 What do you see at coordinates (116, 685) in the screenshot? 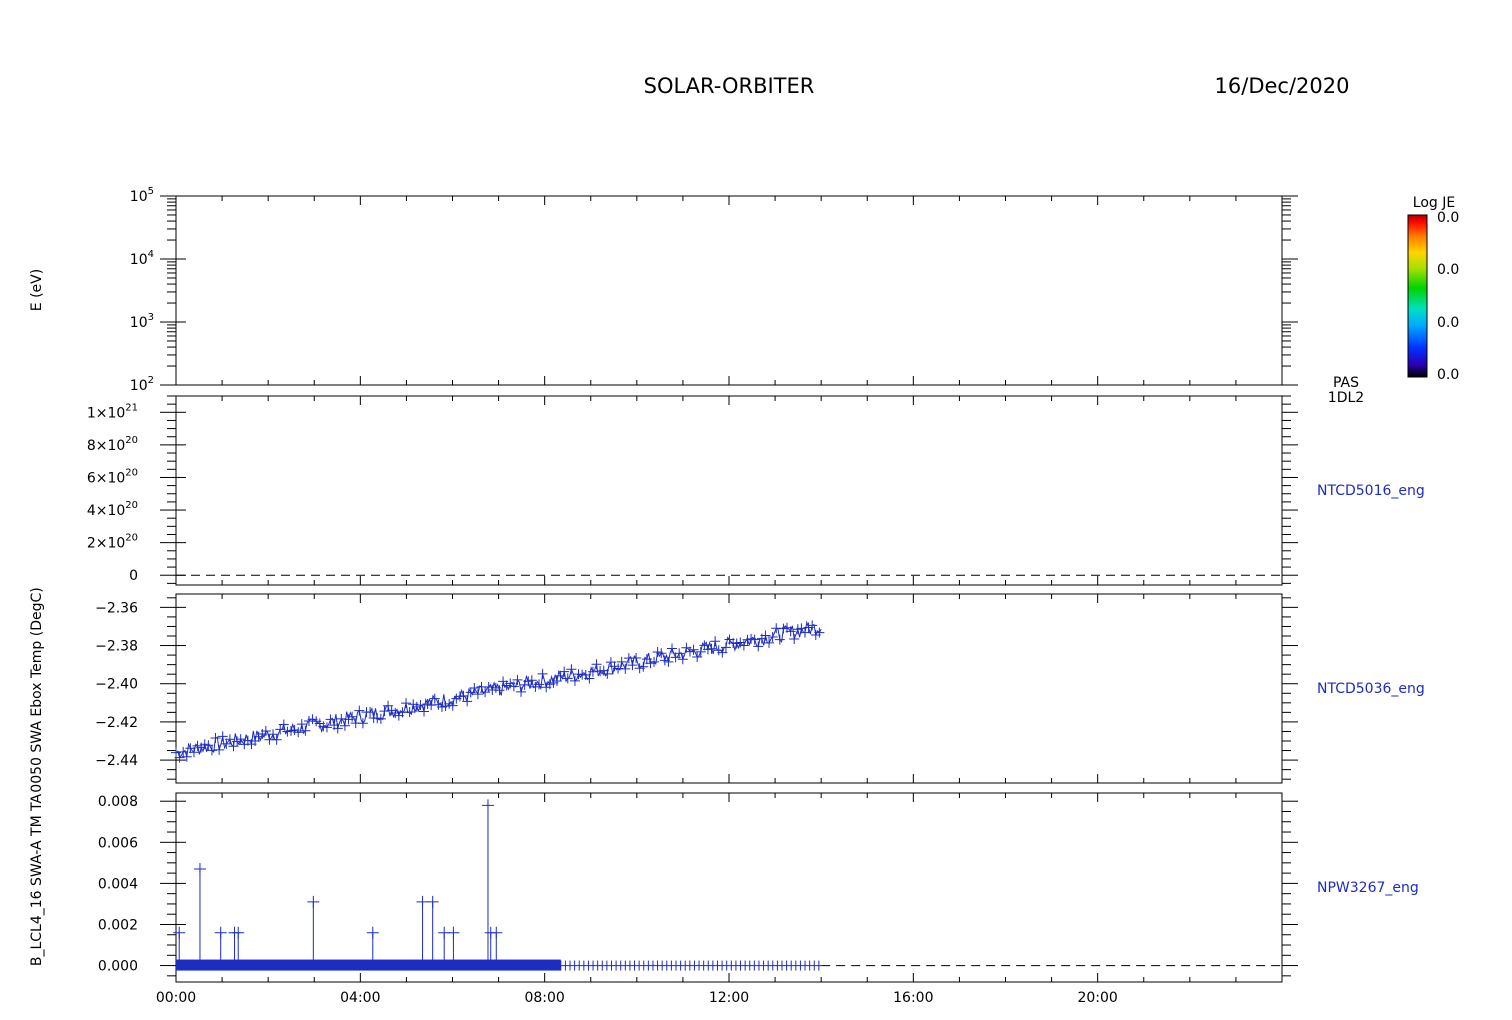
I see `y-tick-label: −2.40` at bounding box center [116, 685].